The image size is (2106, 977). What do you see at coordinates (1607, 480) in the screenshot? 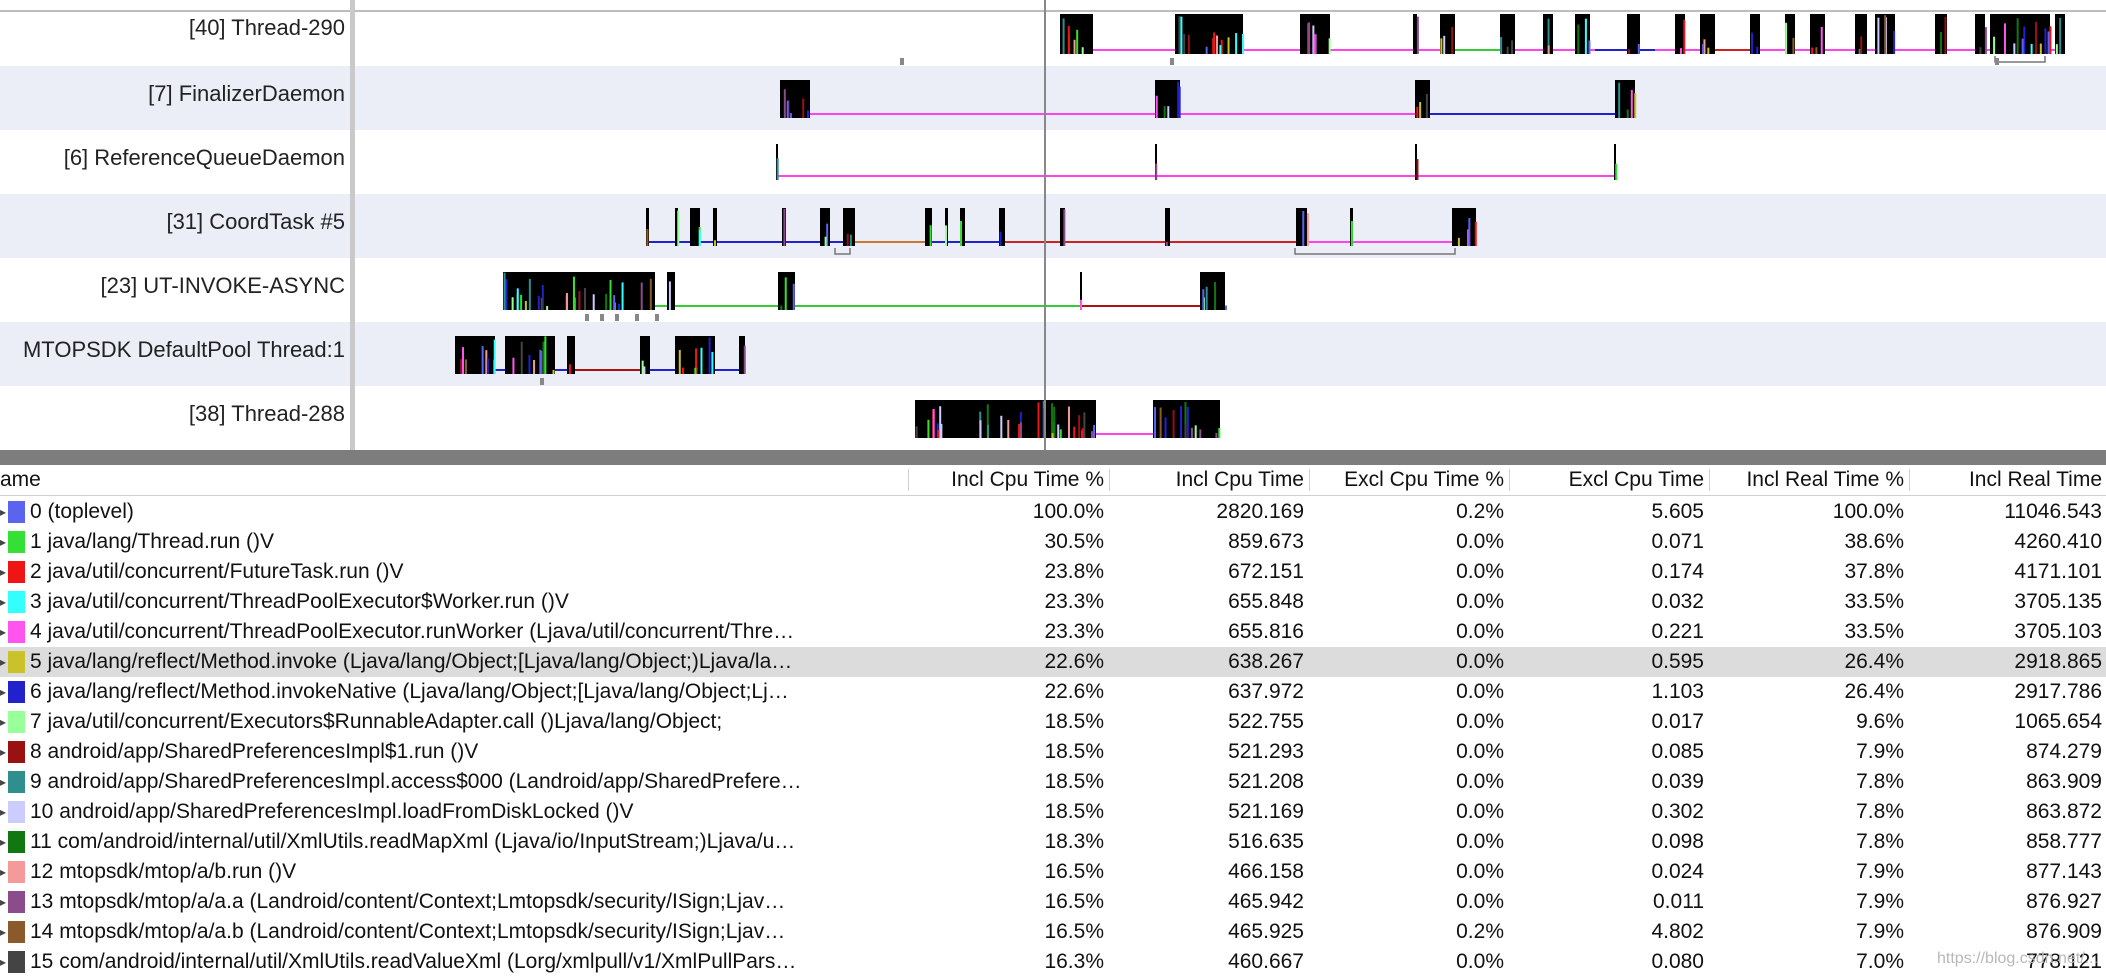
I see `column-header-excl-cpu: Excl Cpu Time` at bounding box center [1607, 480].